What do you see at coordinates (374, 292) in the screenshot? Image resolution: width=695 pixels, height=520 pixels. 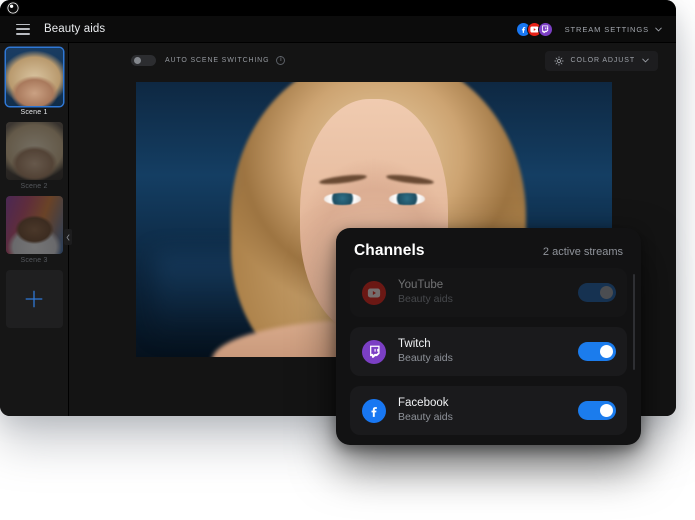 I see `youtube-icon` at bounding box center [374, 292].